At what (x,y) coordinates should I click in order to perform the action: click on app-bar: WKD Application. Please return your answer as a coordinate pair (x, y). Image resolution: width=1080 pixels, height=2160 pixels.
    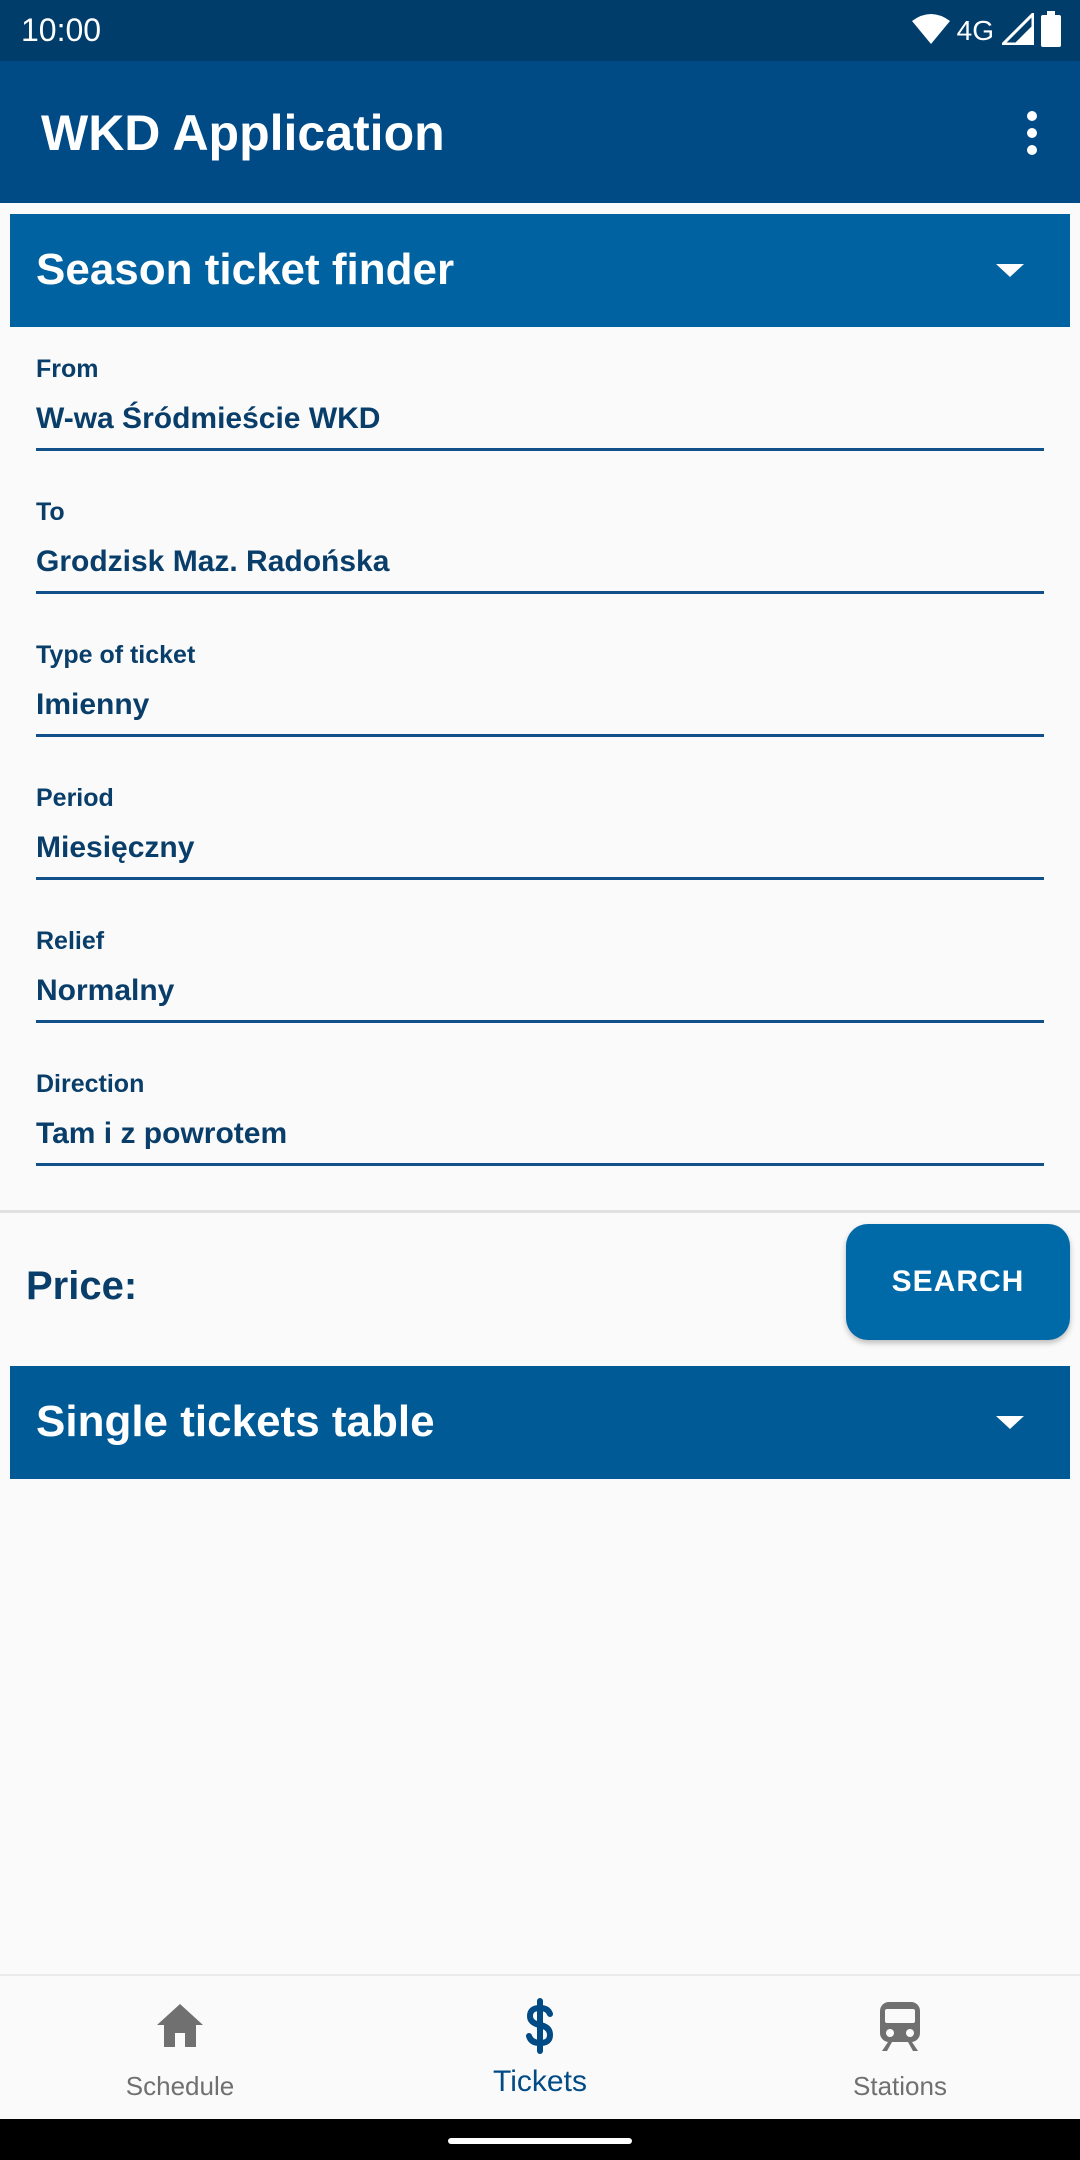
    Looking at the image, I should click on (540, 132).